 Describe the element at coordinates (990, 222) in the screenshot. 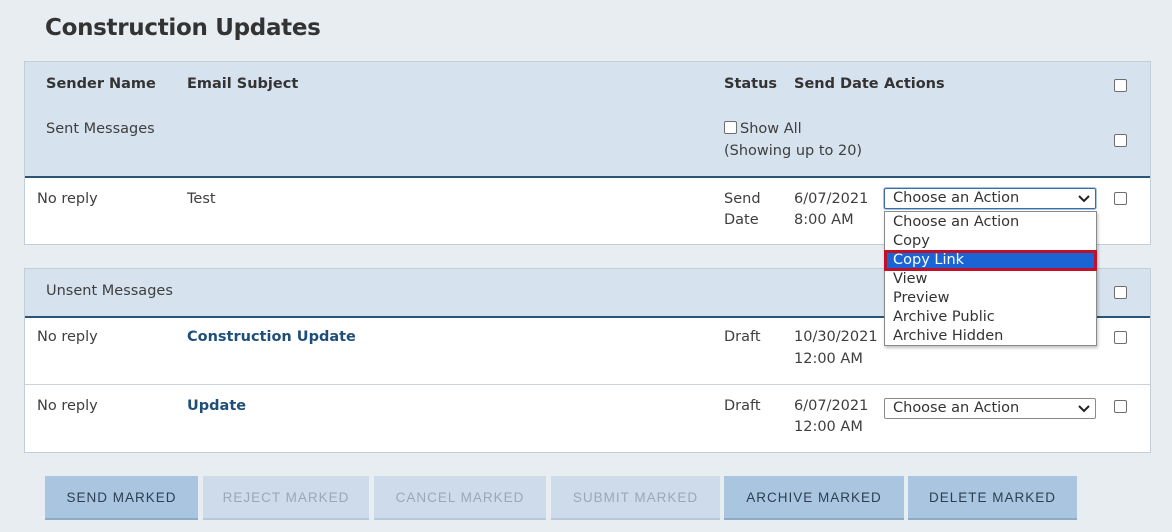

I see `action-option-choose: Choose an Action` at that location.